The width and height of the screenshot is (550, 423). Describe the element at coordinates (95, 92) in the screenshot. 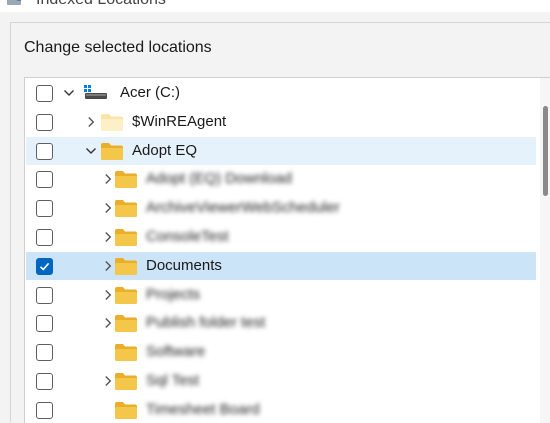

I see `drive-icon` at that location.